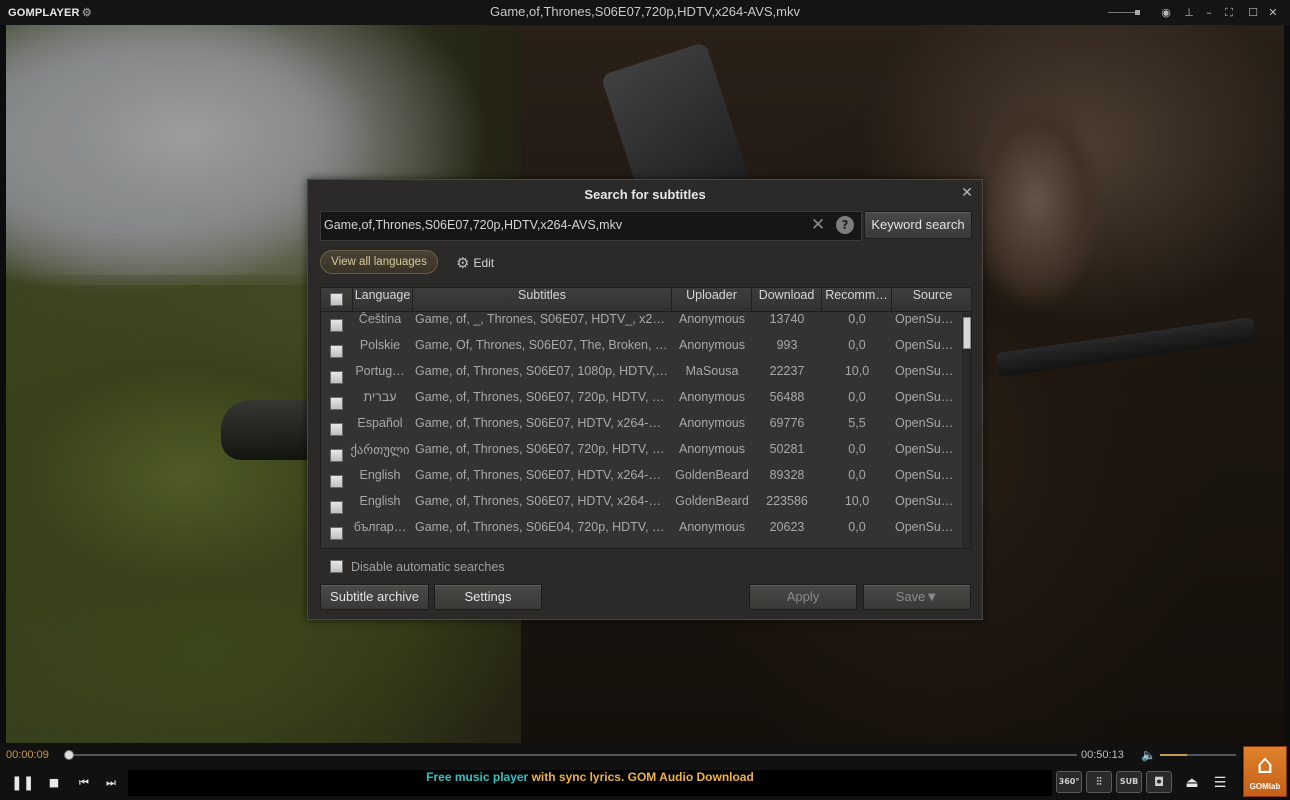 The image size is (1290, 800). I want to click on keyword-search-button: Keyword search, so click(918, 225).